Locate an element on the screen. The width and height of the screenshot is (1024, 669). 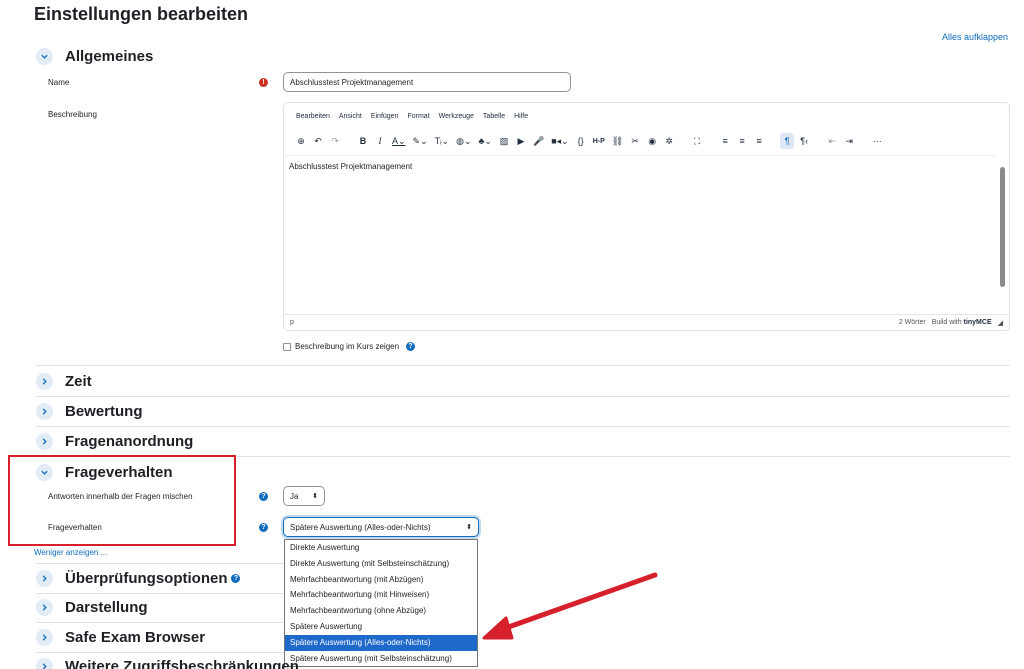
add-block-icon: ⊕ is located at coordinates (301, 141).